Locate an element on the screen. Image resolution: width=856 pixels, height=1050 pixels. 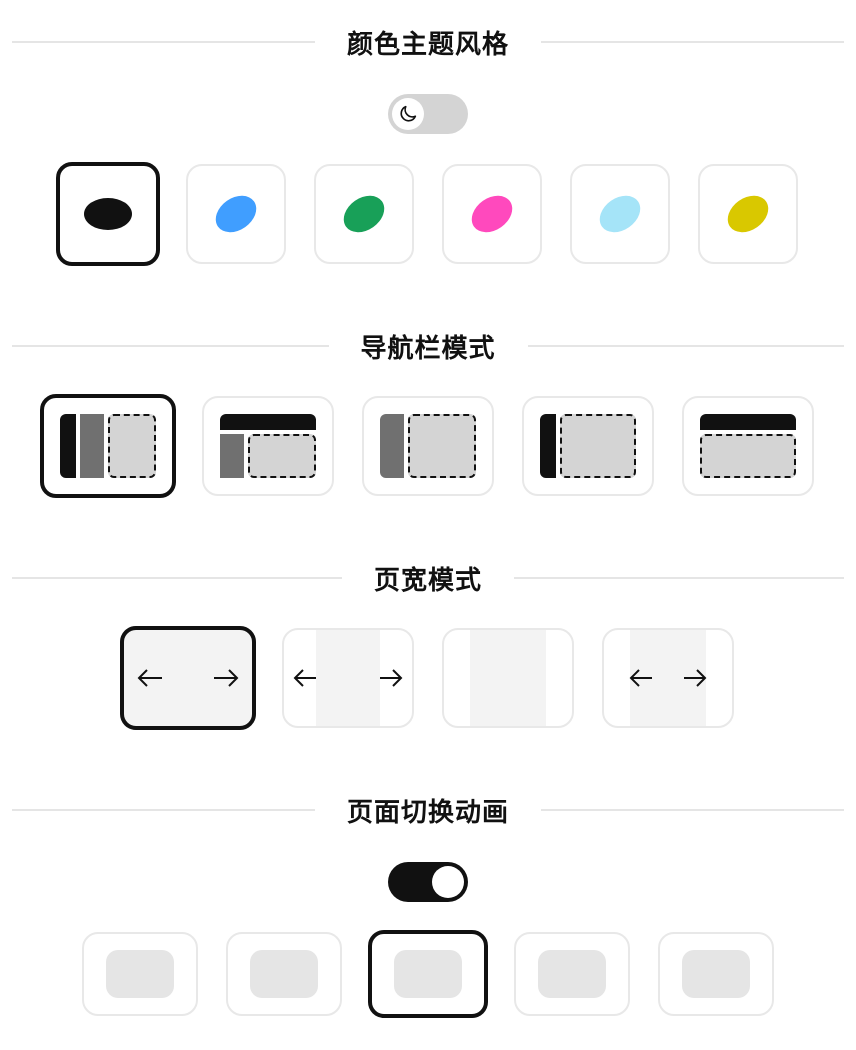
section-title: 颜色主题风格 is located at coordinates (428, 44).